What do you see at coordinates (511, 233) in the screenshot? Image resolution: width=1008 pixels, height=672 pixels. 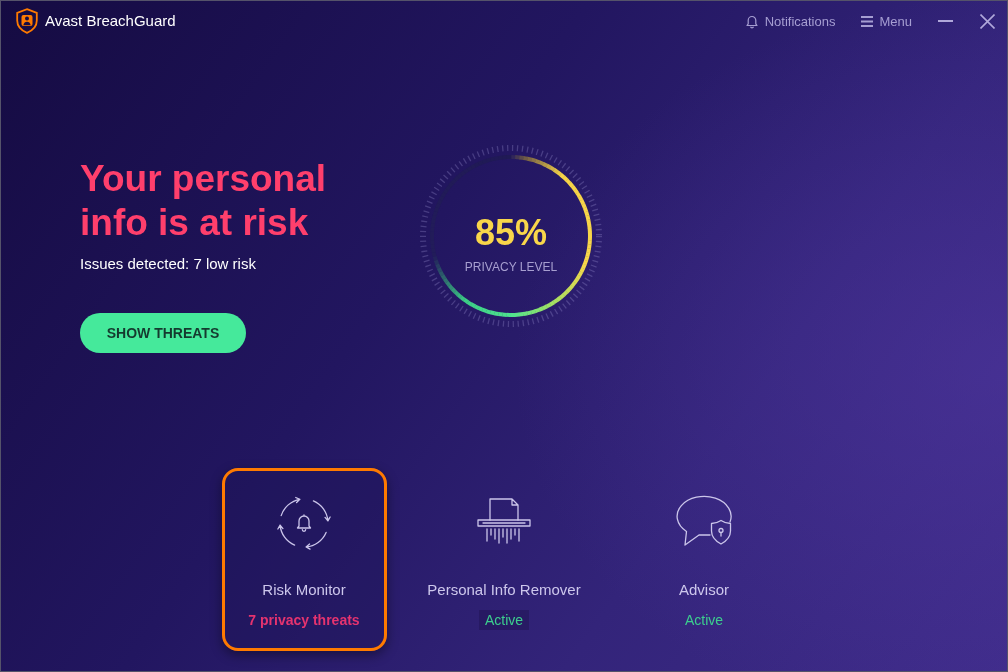 I see `privacy-percent: 85%` at bounding box center [511, 233].